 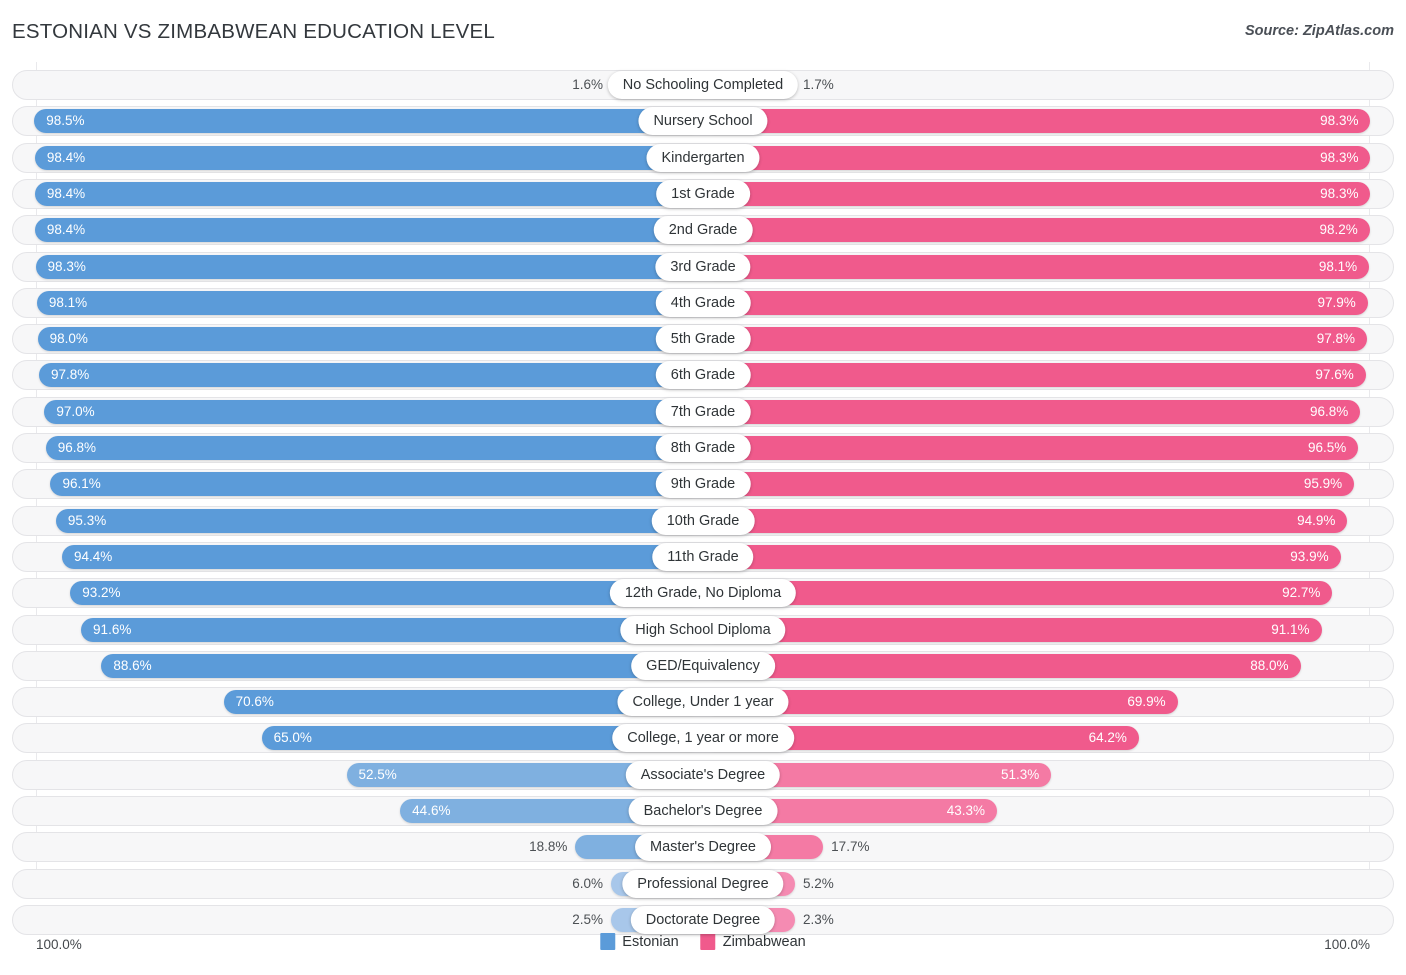 I want to click on bar-value-zimbabwean: 43.3%, so click(x=965, y=810).